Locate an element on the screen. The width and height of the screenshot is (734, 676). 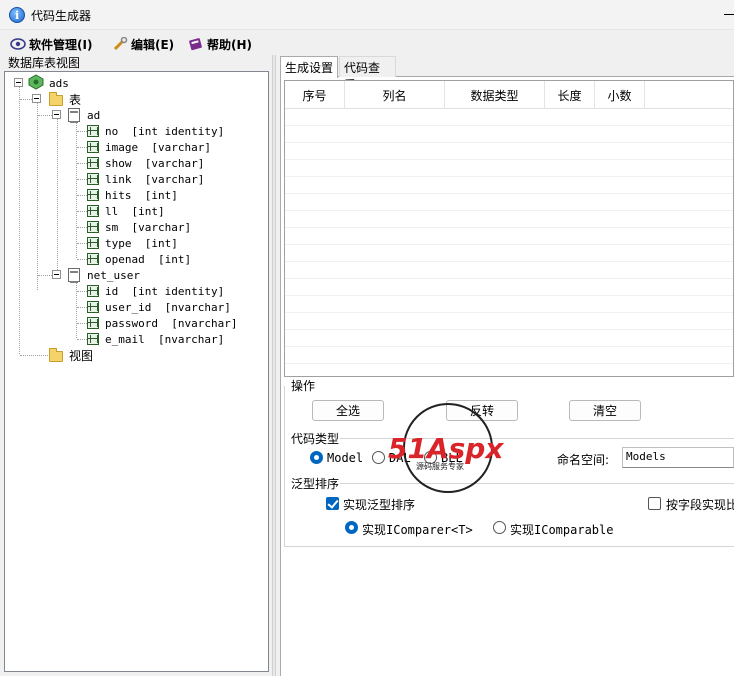
tree-node-column: sm [varchar] is located at coordinates (148, 227).